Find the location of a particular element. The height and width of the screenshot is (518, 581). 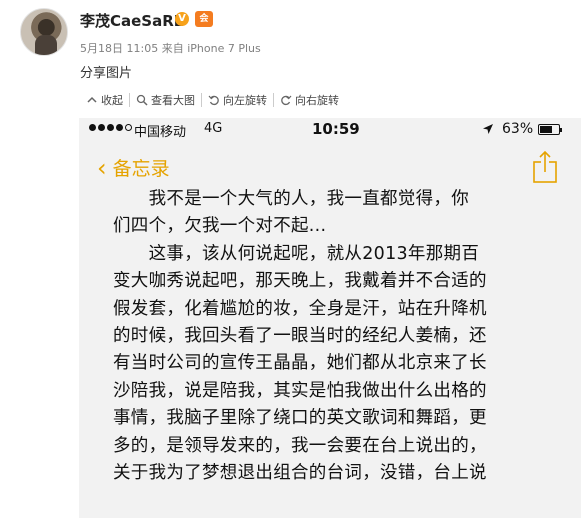

member-badge: 会 is located at coordinates (204, 19).